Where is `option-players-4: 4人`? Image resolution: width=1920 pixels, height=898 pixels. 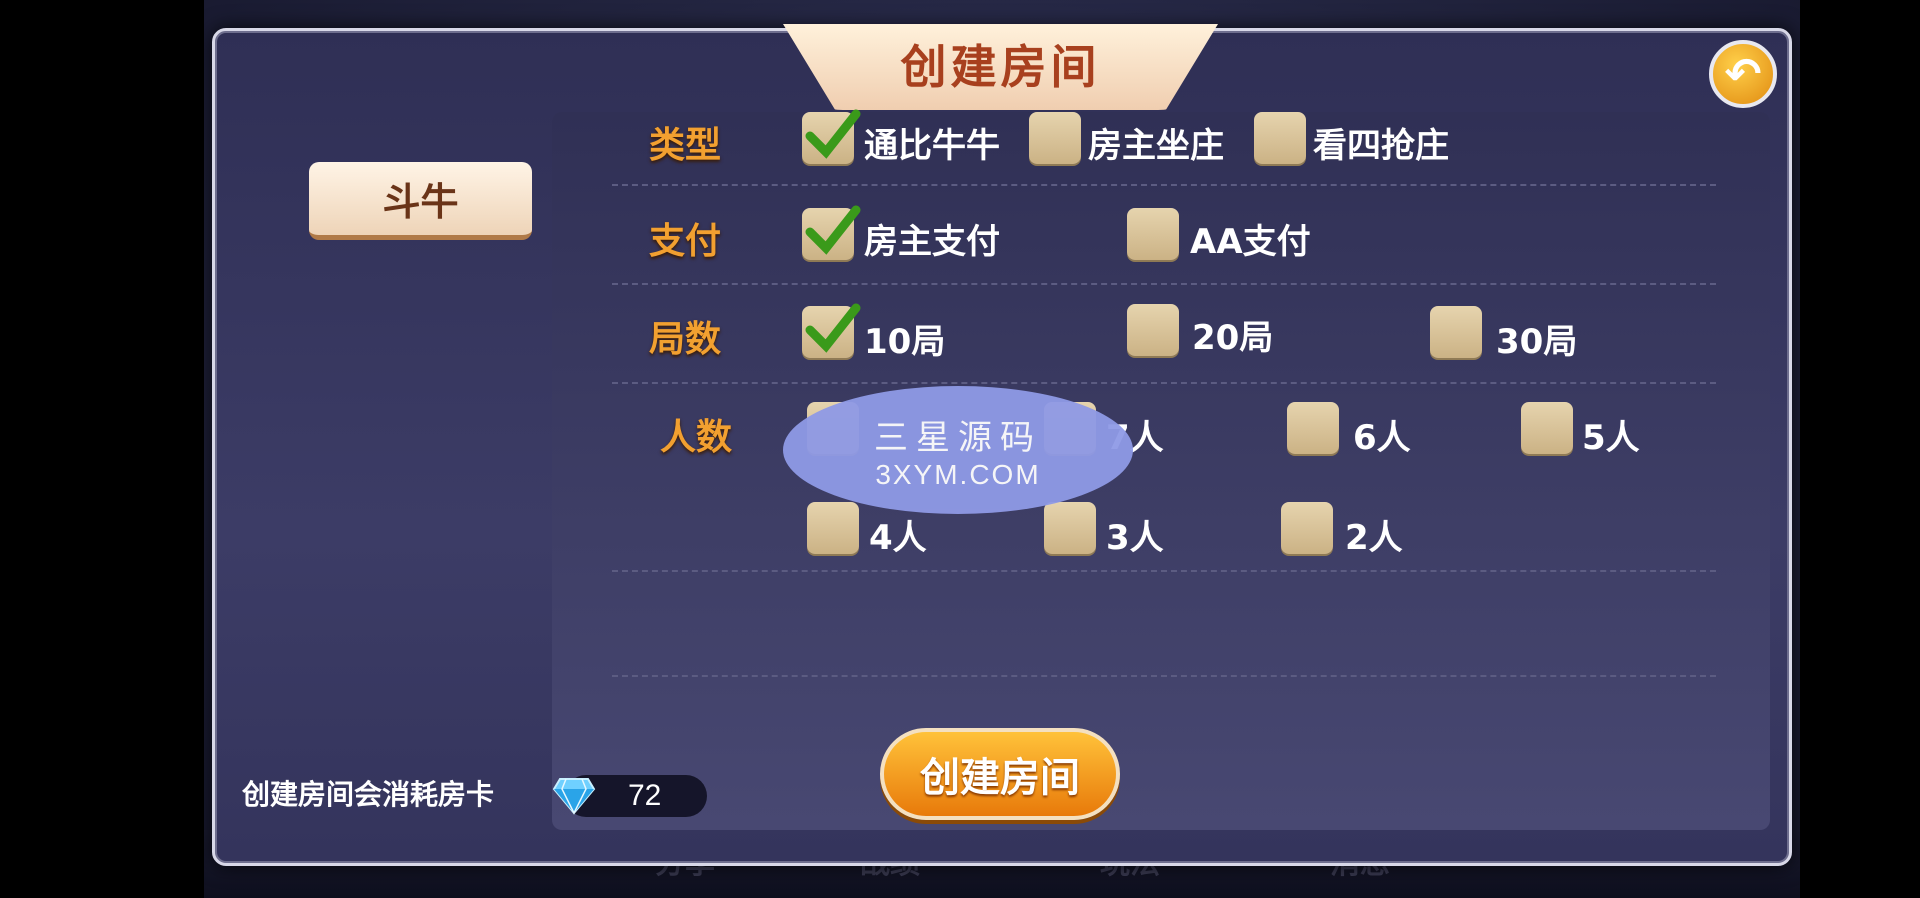 option-players-4: 4人 is located at coordinates (898, 538).